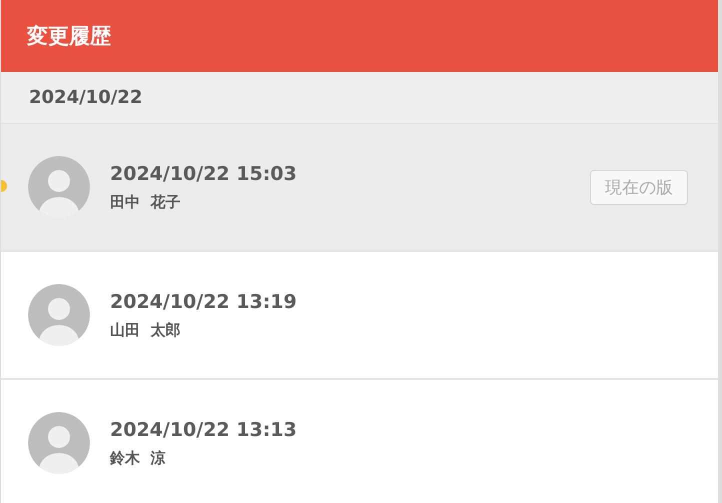 This screenshot has width=722, height=503. What do you see at coordinates (204, 429) in the screenshot?
I see `entry-time: 2024/10/22 13:13` at bounding box center [204, 429].